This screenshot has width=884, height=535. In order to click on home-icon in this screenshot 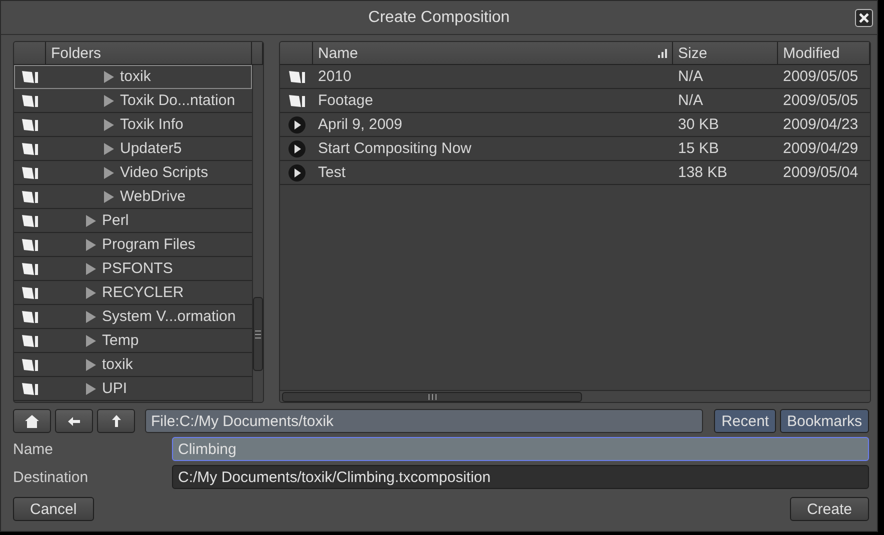, I will do `click(32, 421)`.